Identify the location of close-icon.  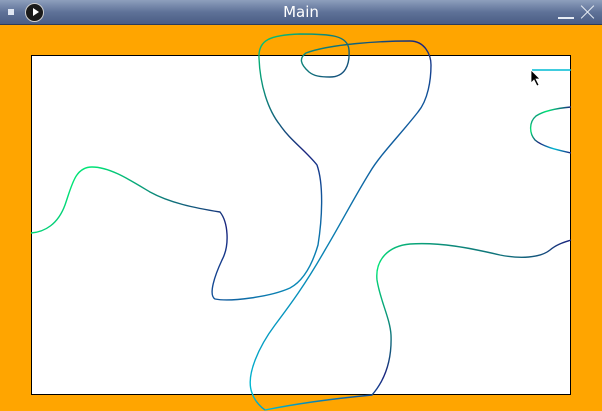
(588, 12).